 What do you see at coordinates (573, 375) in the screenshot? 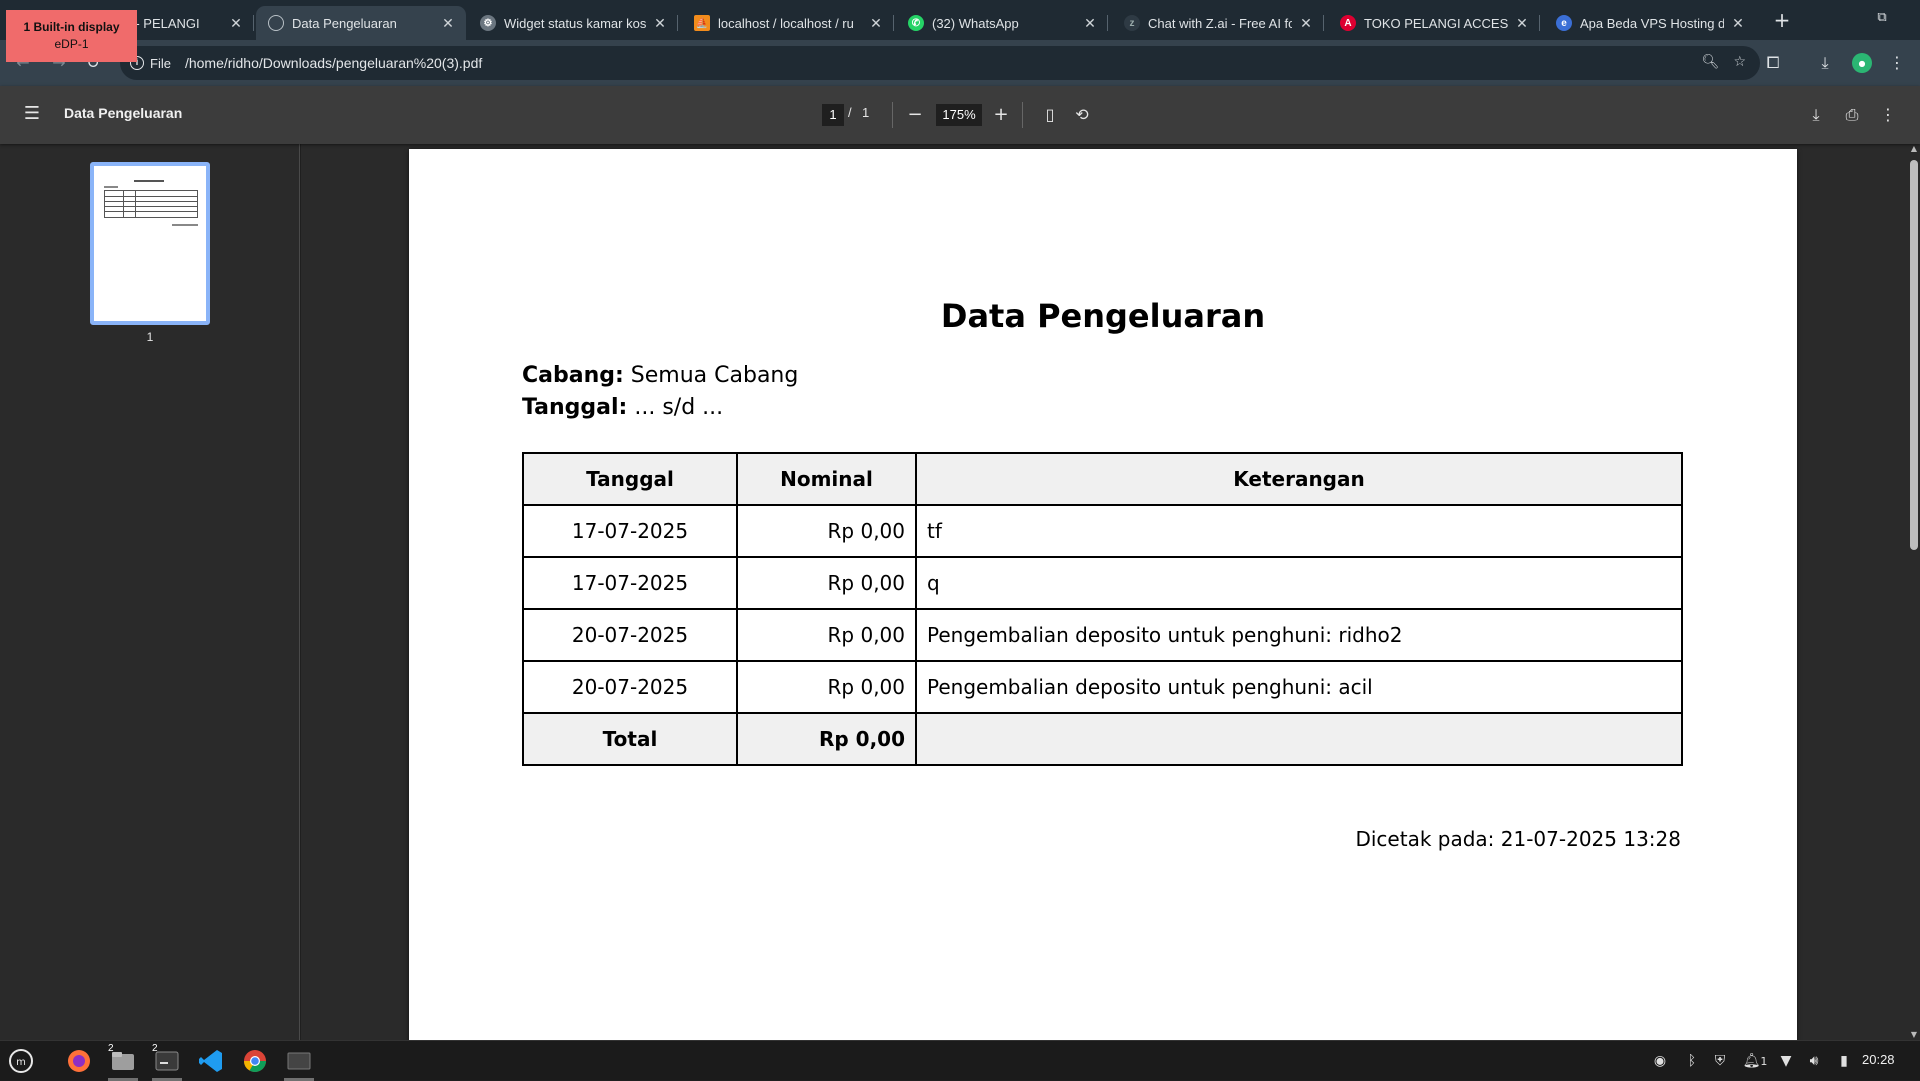
I see `branch-label: Cabang:` at bounding box center [573, 375].